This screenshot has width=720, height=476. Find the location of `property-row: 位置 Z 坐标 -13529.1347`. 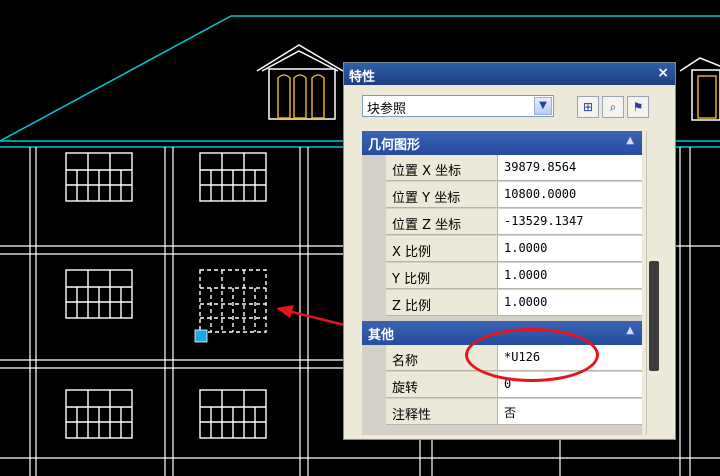

property-row: 位置 Z 坐标 -13529.1347 is located at coordinates (502, 222).